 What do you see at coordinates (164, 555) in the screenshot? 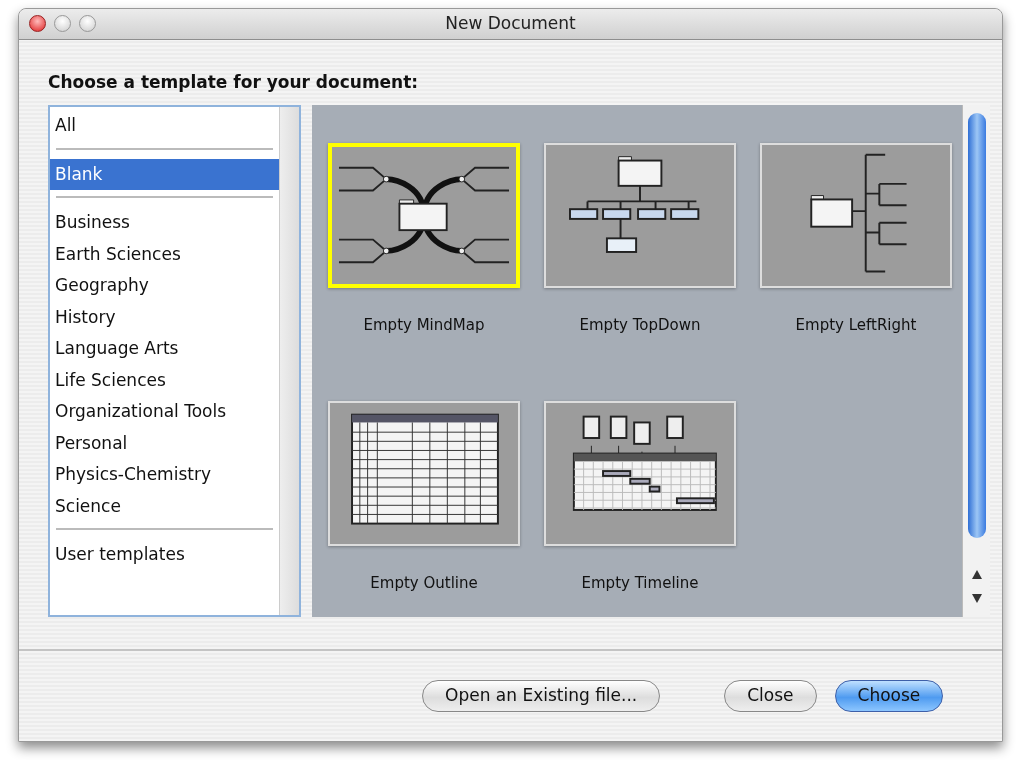
I see `category-item: User templates` at bounding box center [164, 555].